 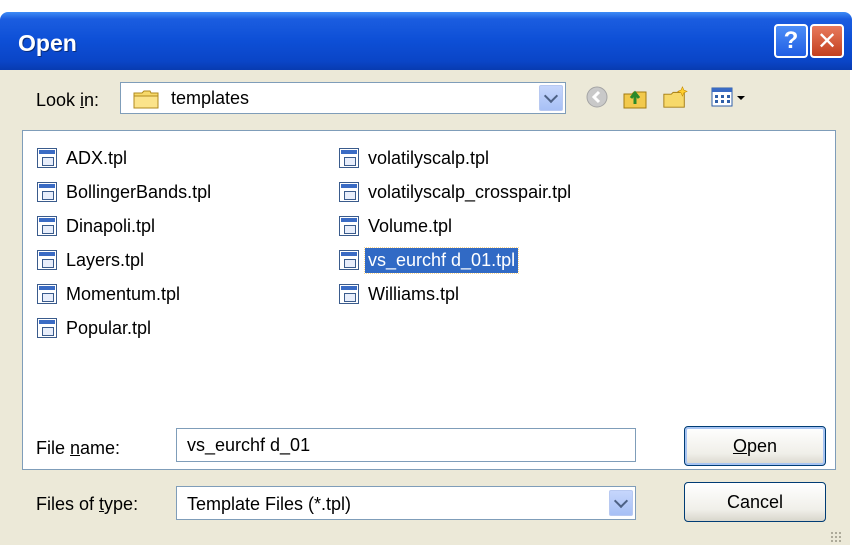 I want to click on file-item: Layers.tpl, so click(x=125, y=260).